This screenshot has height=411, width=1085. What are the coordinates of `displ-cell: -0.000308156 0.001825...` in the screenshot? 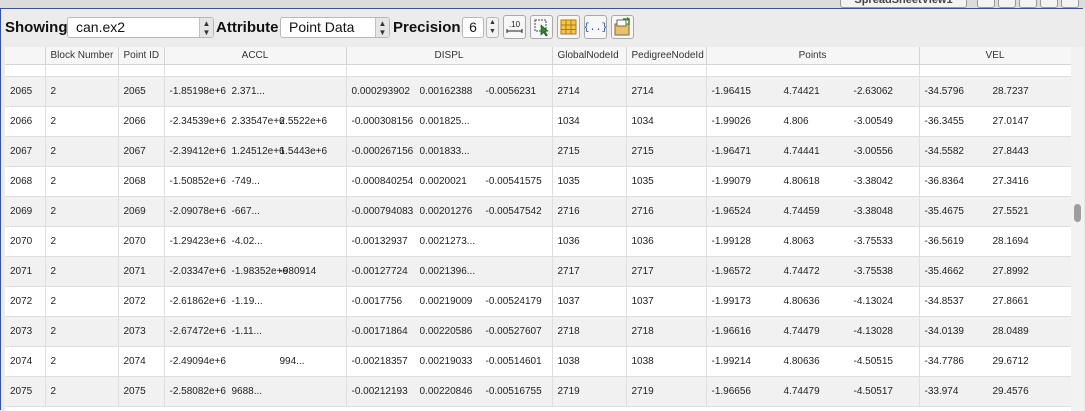 It's located at (449, 121).